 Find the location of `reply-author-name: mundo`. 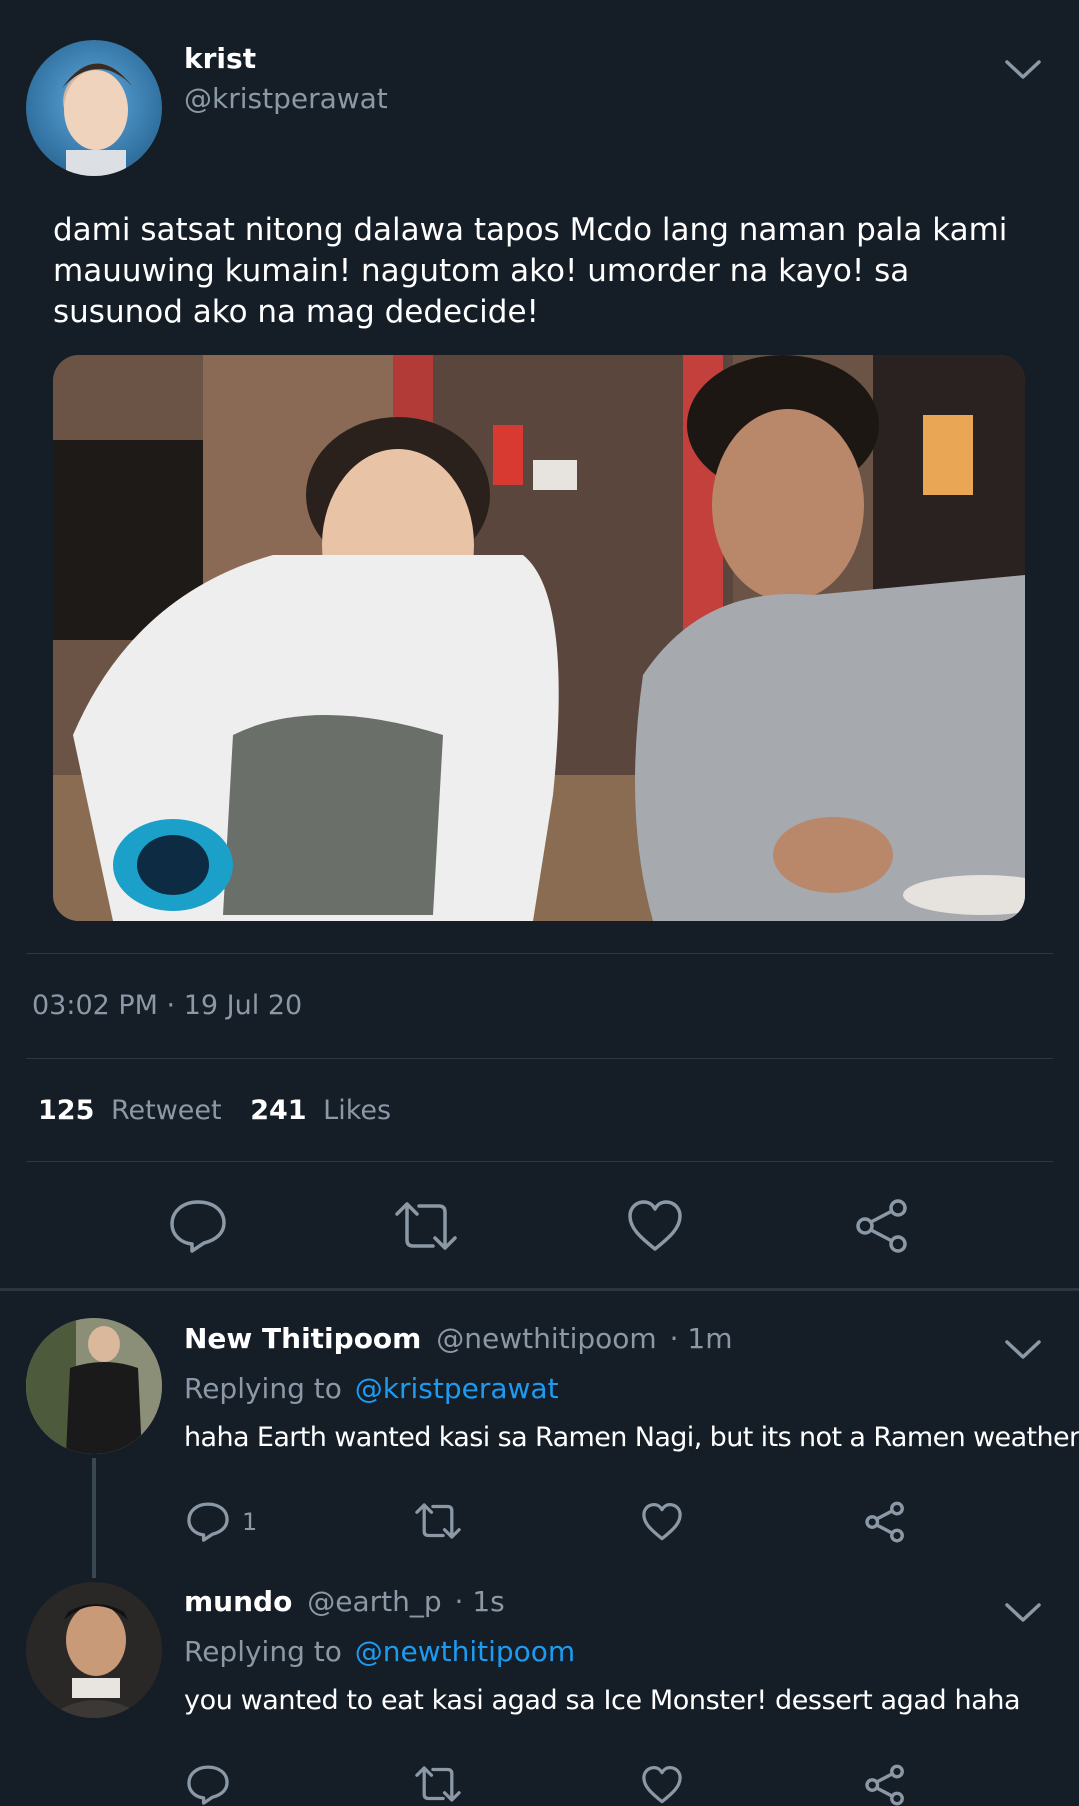

reply-author-name: mundo is located at coordinates (238, 1601).